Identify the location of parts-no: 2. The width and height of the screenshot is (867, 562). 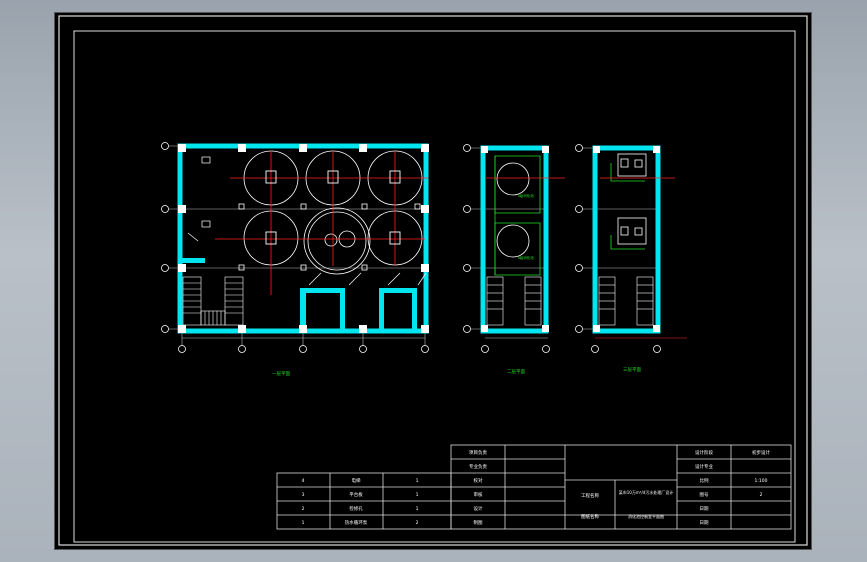
(303, 509).